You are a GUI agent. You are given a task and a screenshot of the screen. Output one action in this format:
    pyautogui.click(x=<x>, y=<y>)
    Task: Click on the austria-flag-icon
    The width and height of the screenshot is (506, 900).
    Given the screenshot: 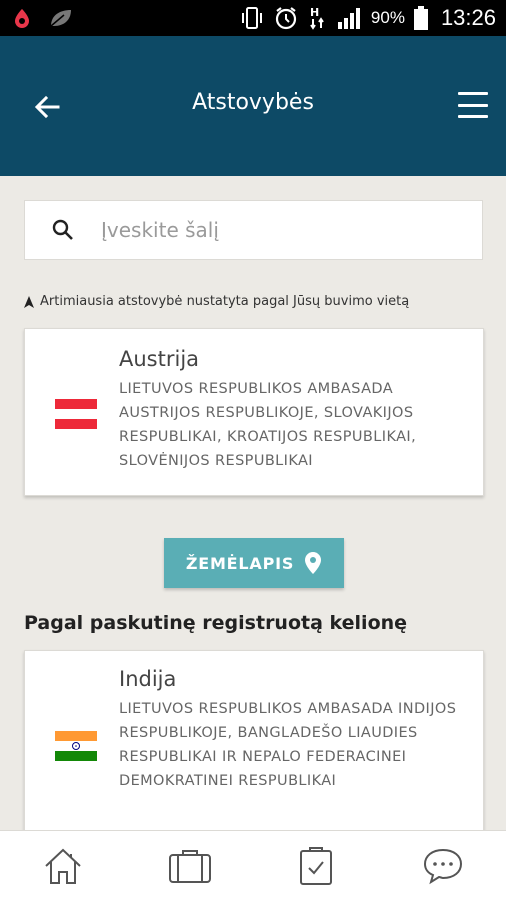 What is the action you would take?
    pyautogui.click(x=76, y=414)
    